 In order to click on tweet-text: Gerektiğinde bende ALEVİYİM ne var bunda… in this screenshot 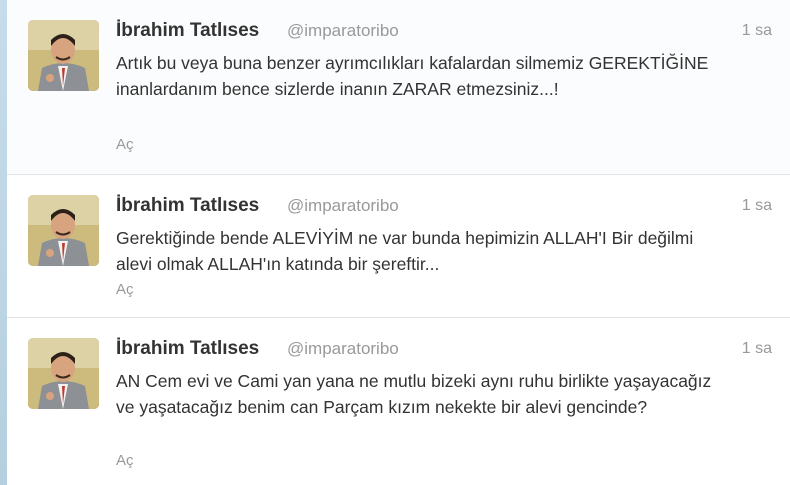, I will do `click(405, 251)`.